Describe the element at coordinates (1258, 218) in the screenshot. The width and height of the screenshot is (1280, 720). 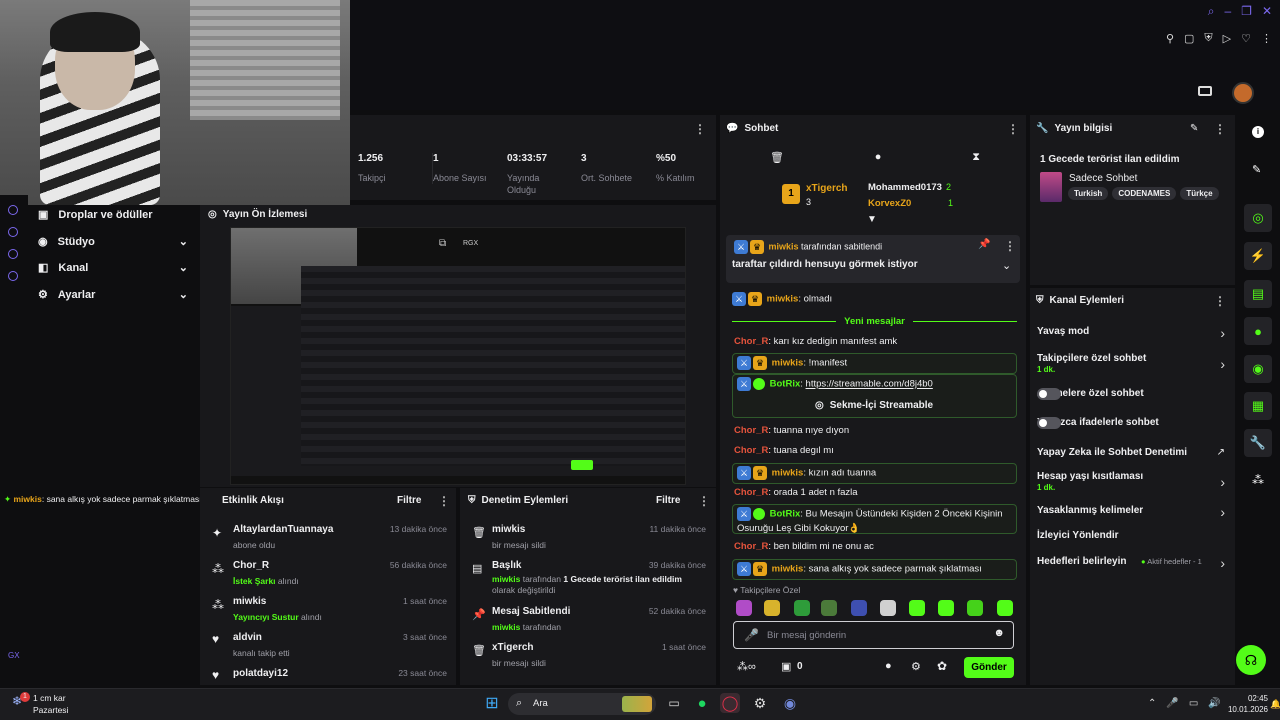
I see `screen-capture-icon: ◎` at that location.